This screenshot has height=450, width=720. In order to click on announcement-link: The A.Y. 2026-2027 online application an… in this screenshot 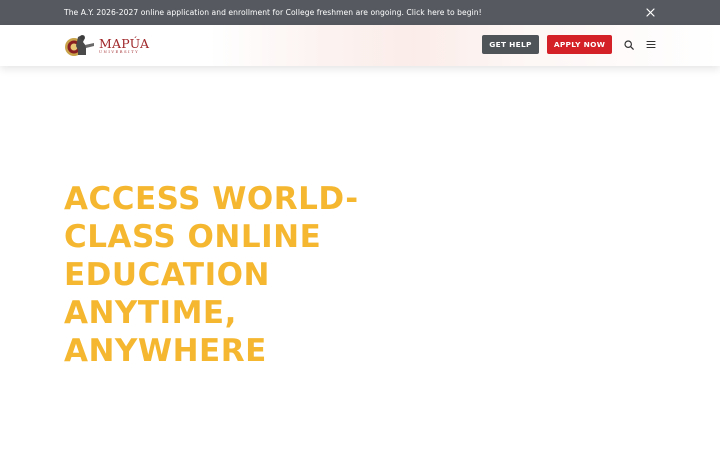, I will do `click(273, 12)`.